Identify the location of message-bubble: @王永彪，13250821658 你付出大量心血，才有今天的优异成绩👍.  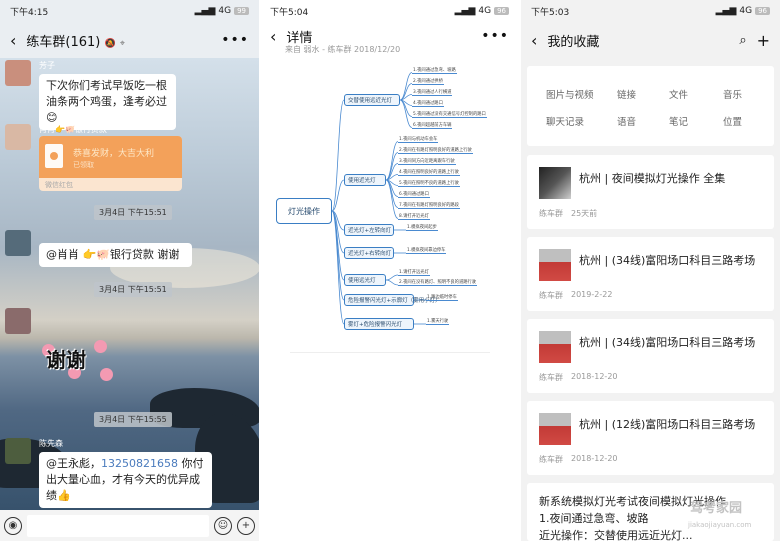
(125, 480).